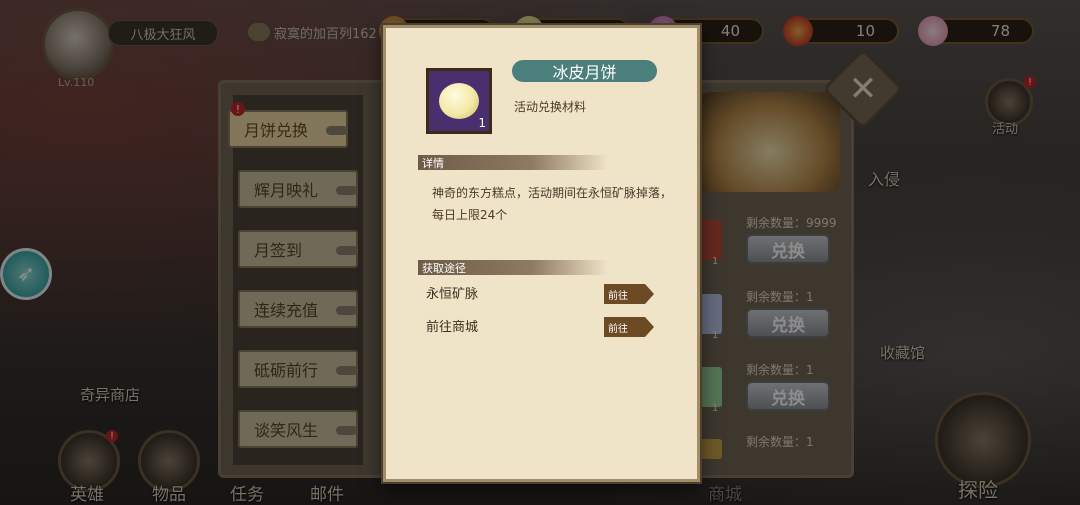 The height and width of the screenshot is (505, 1080). I want to click on item-subtitle: 活动兑换材料, so click(550, 107).